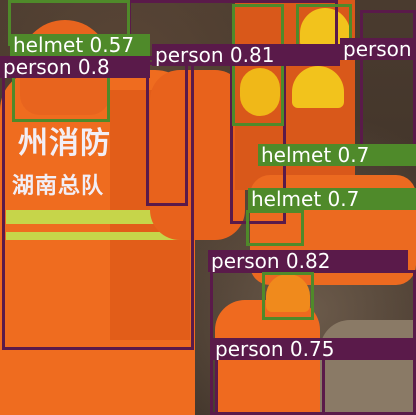  What do you see at coordinates (378, 49) in the screenshot?
I see `detection-label-person-08-right: person 0.8` at bounding box center [378, 49].